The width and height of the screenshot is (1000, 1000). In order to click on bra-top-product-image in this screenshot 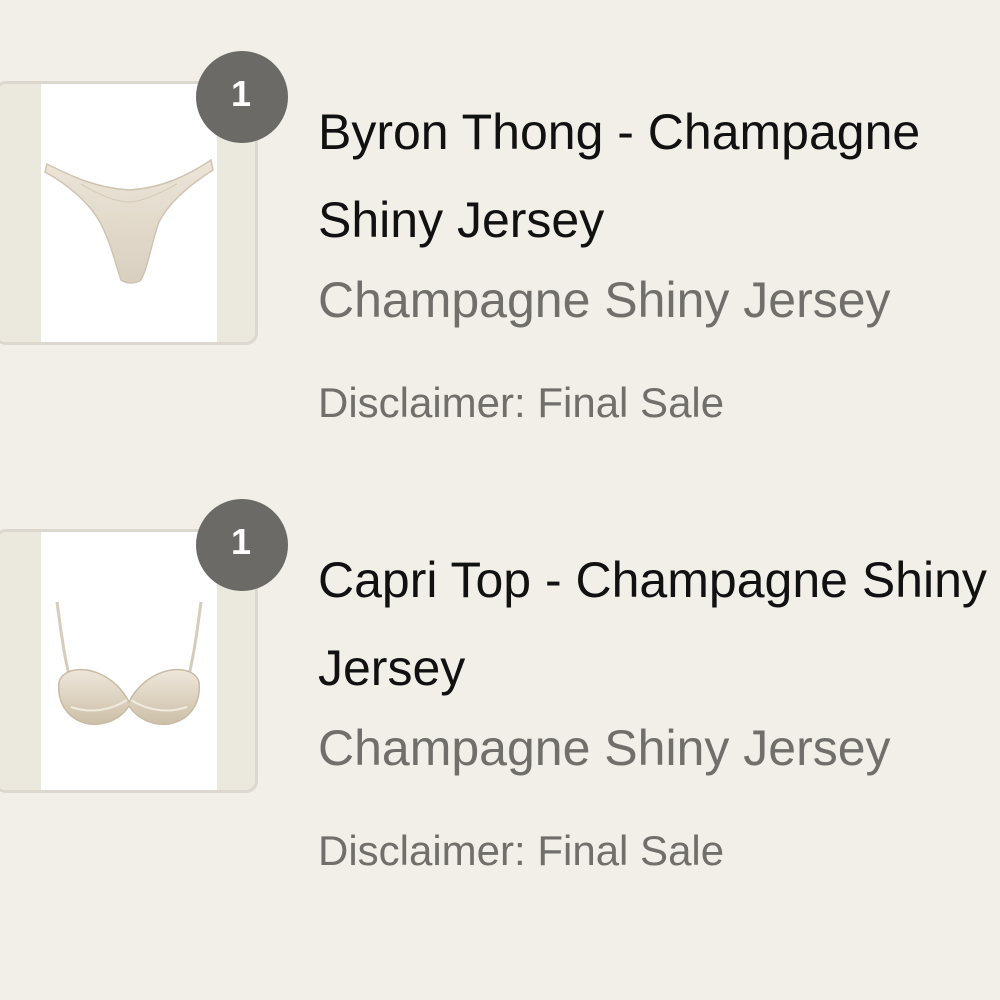, I will do `click(129, 661)`.